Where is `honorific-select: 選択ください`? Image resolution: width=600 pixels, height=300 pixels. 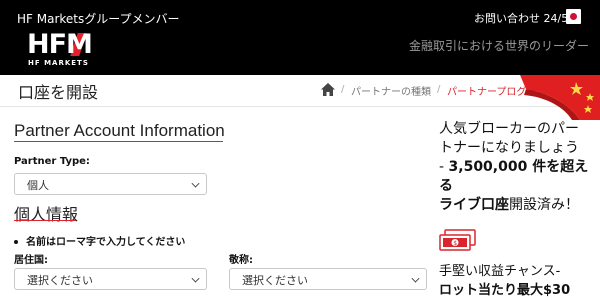 honorific-select: 選択ください is located at coordinates (328, 279).